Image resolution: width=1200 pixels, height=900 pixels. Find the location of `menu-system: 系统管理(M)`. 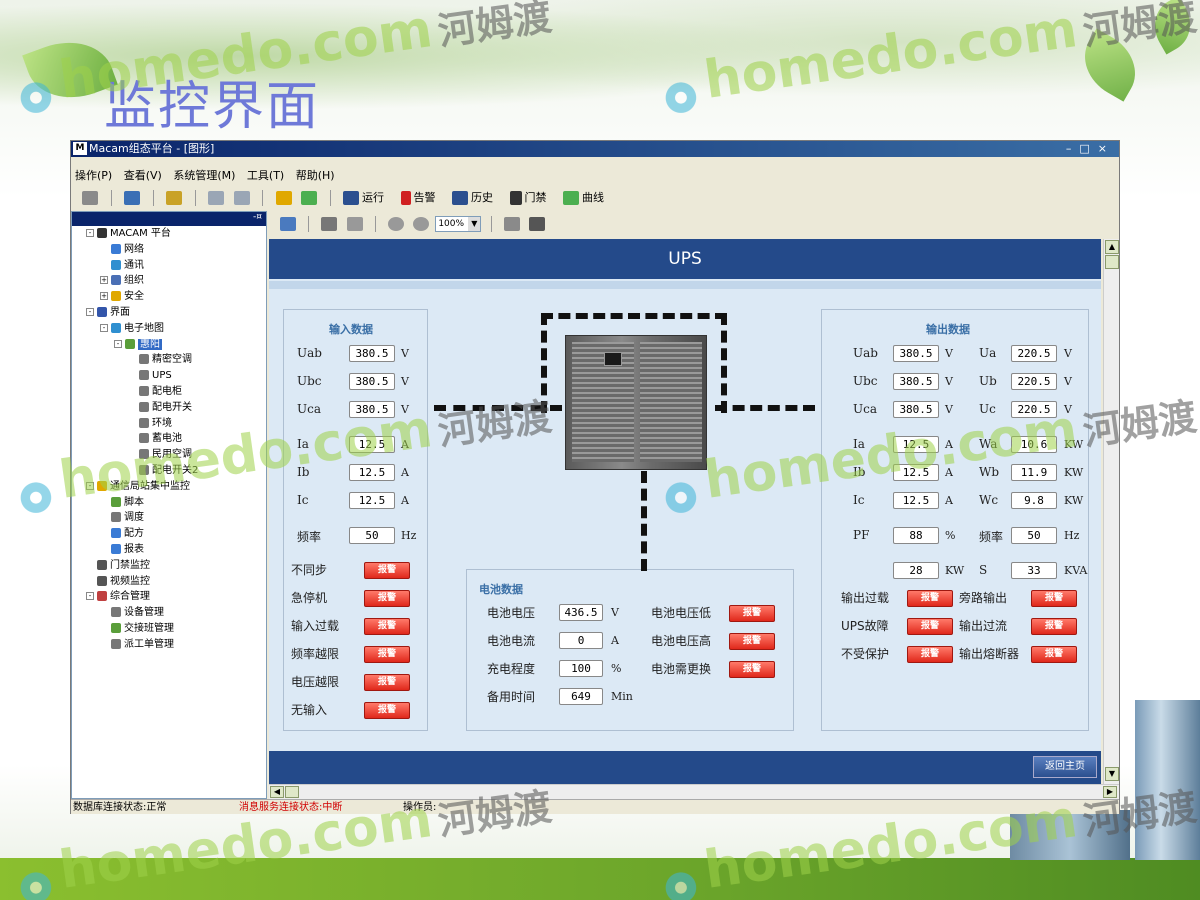

menu-system: 系统管理(M) is located at coordinates (204, 175).